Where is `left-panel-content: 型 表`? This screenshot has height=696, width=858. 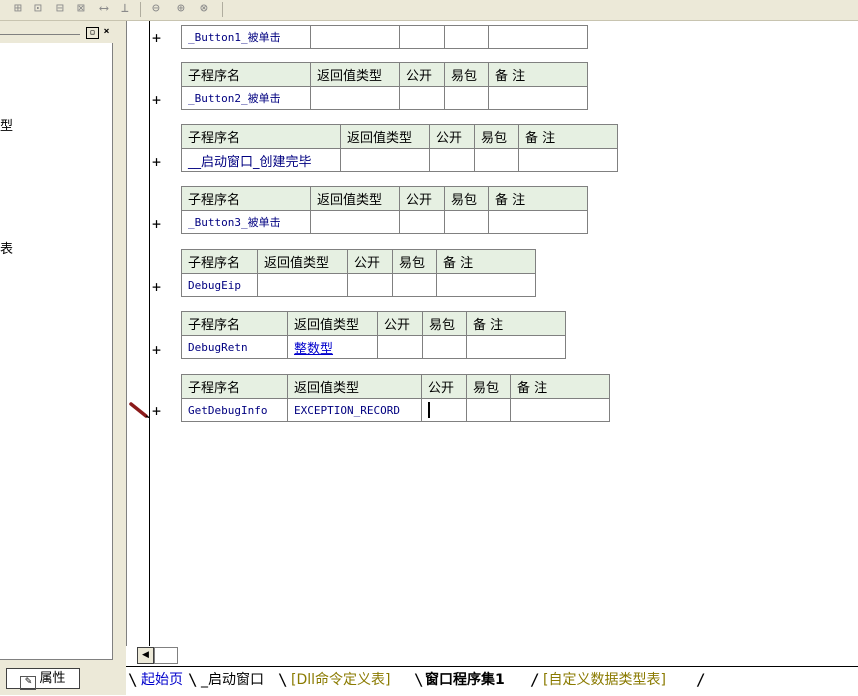
left-panel-content: 型 表 is located at coordinates (56, 351).